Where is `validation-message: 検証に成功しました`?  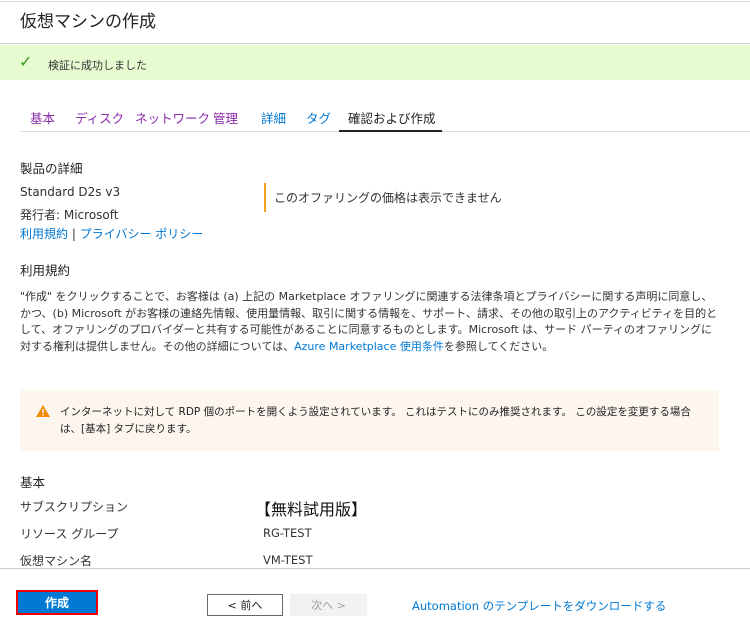
validation-message: 検証に成功しました is located at coordinates (97, 65).